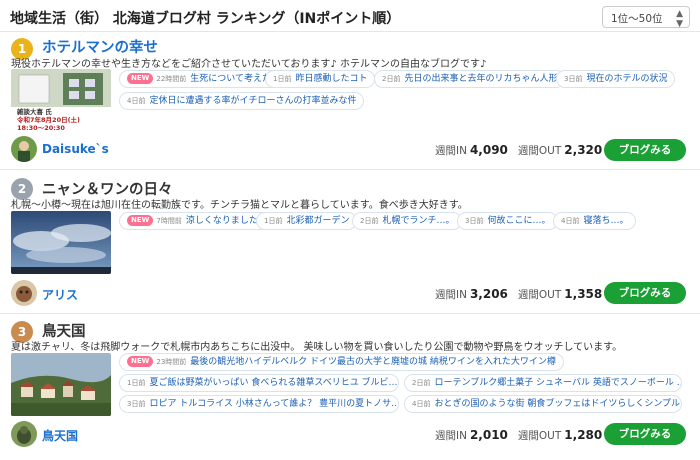 This screenshot has width=700, height=460. What do you see at coordinates (519, 294) in the screenshot?
I see `weekly-stats: 週間IN 3,206 週間OUT 1,358` at bounding box center [519, 294].